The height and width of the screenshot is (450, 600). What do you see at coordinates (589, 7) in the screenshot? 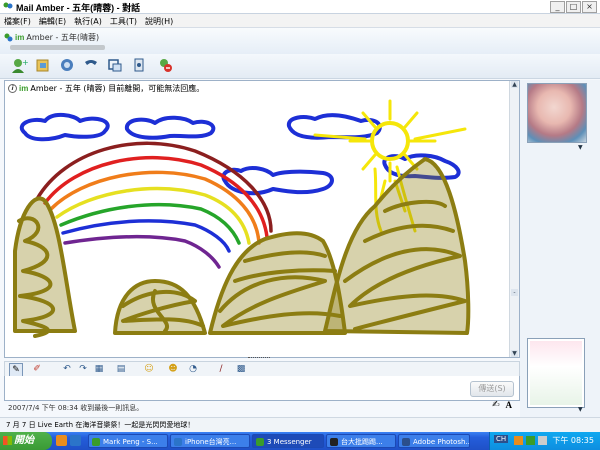
I see `close-button: ×` at bounding box center [589, 7].